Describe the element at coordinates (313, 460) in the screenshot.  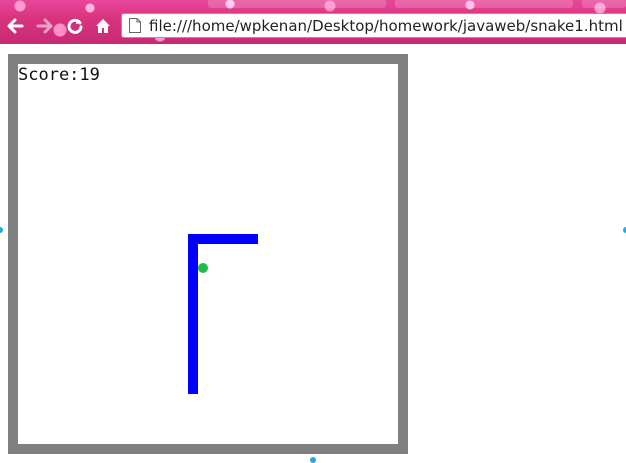
I see `resize-handle-bottom` at that location.